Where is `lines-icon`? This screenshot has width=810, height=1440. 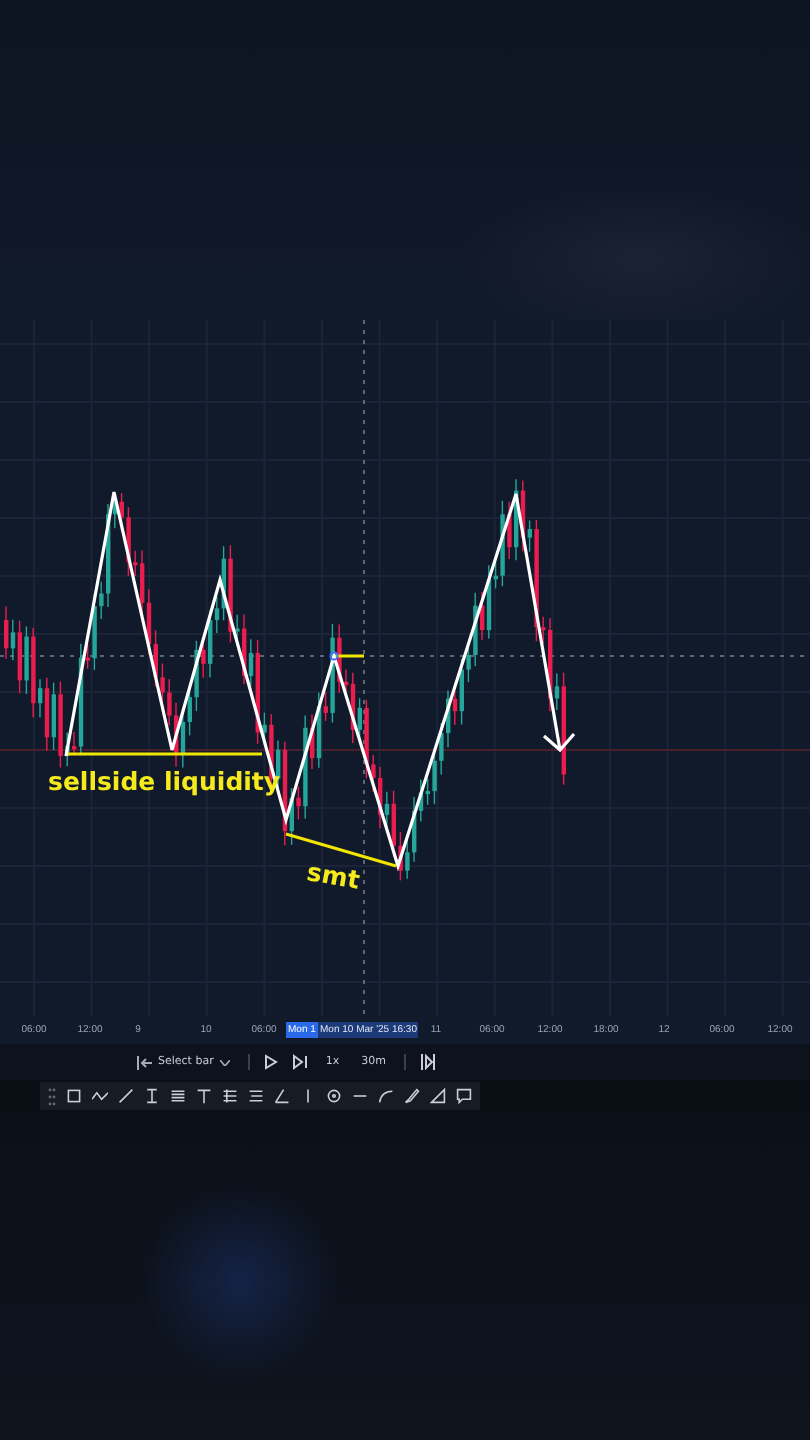 lines-icon is located at coordinates (178, 1096).